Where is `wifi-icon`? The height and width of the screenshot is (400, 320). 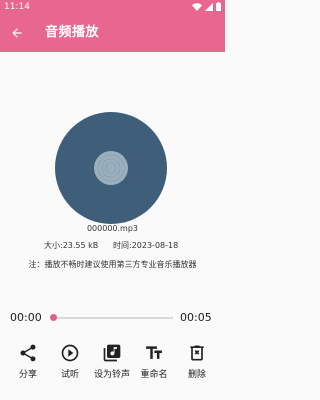
wifi-icon is located at coordinates (197, 6).